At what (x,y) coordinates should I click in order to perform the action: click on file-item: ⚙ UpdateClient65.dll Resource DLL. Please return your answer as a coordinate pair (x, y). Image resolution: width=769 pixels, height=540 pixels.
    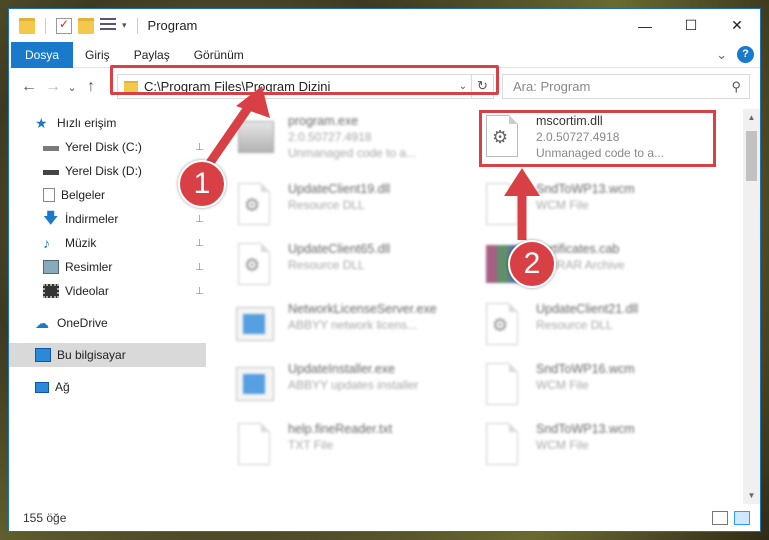
    Looking at the image, I should click on (354, 267).